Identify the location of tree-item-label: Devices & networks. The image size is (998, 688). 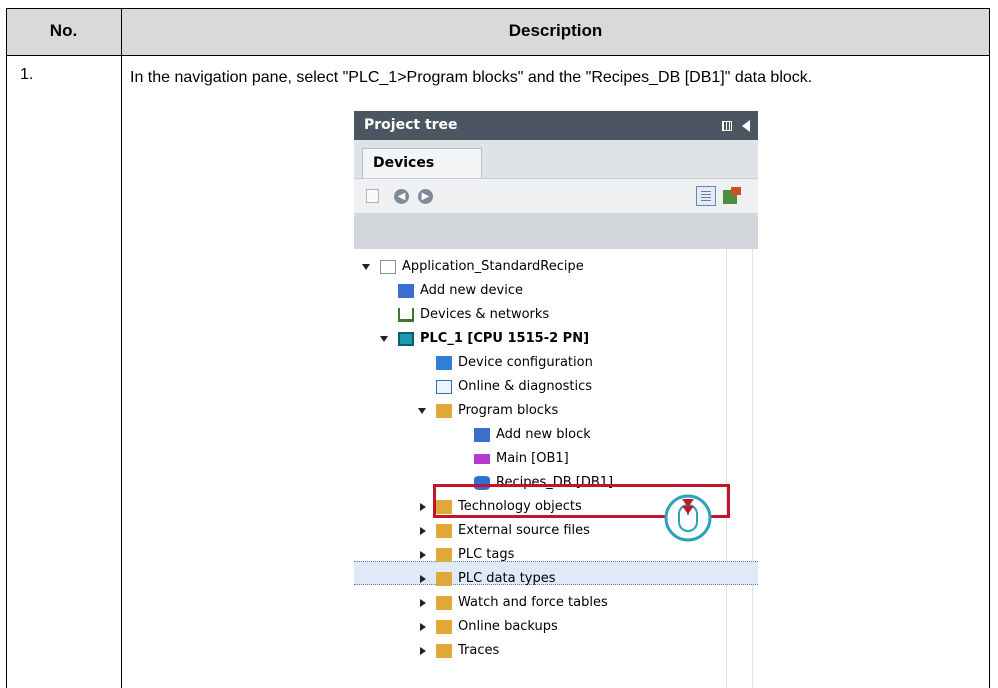
(485, 314).